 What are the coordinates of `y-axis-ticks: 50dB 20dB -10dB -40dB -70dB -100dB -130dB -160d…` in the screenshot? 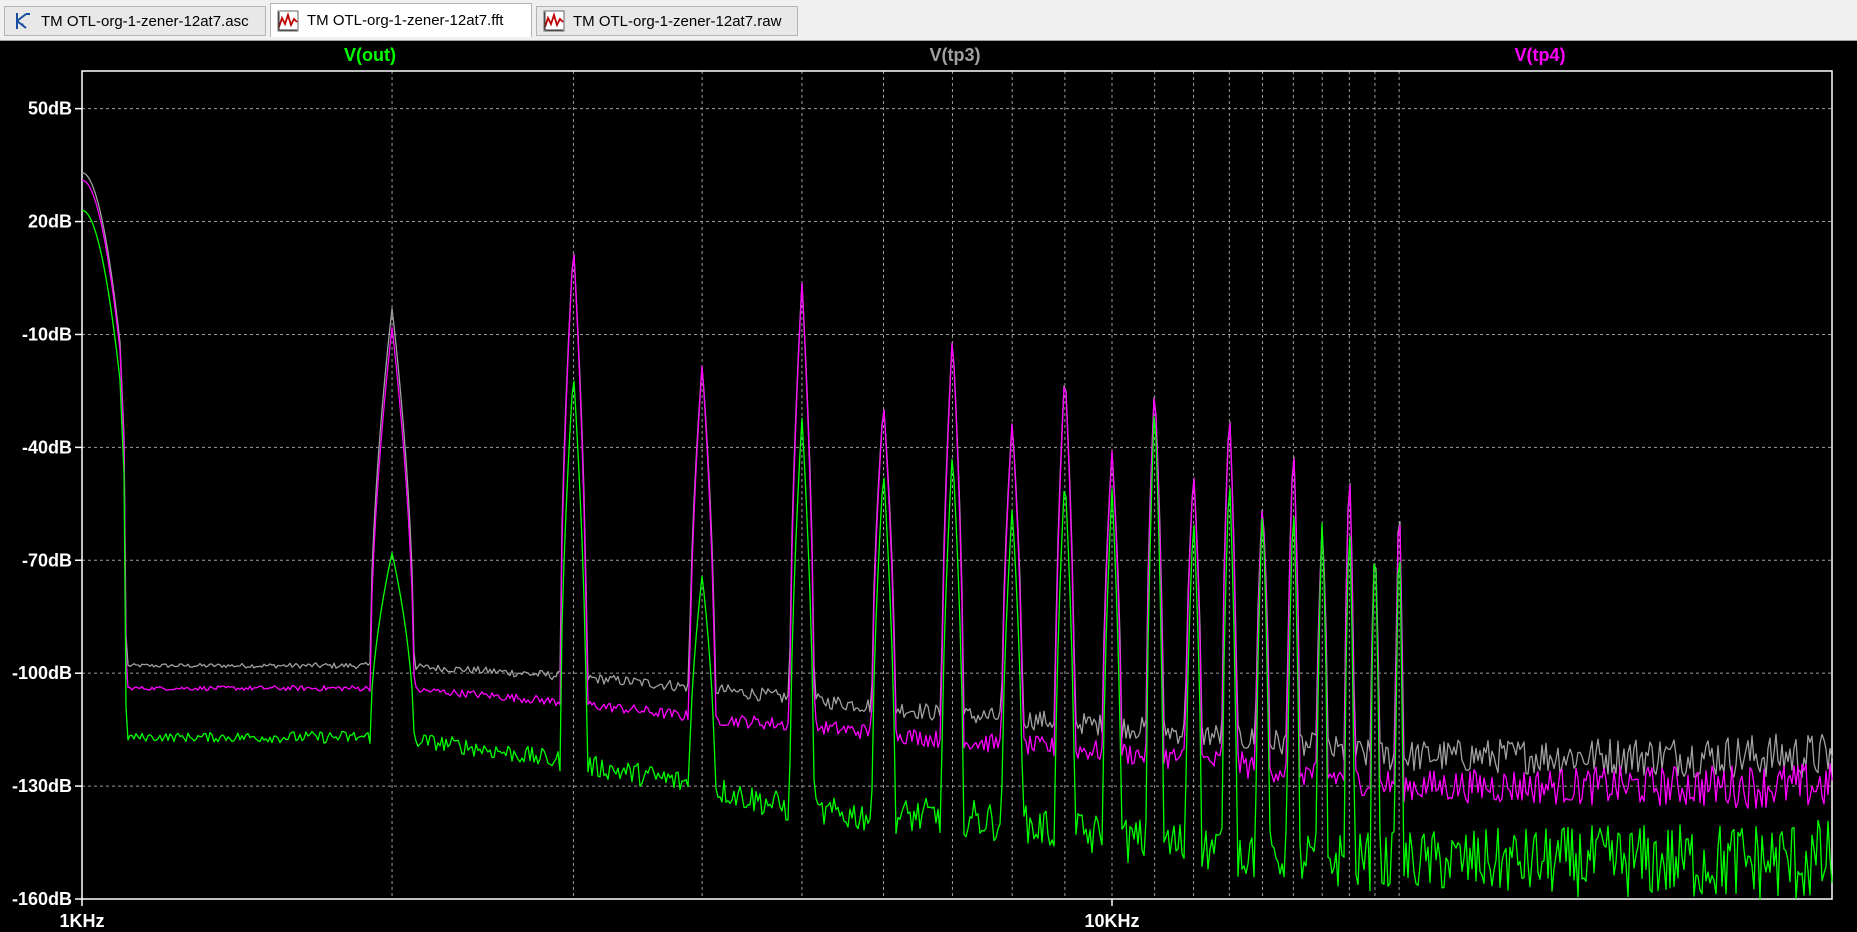 It's located at (47, 504).